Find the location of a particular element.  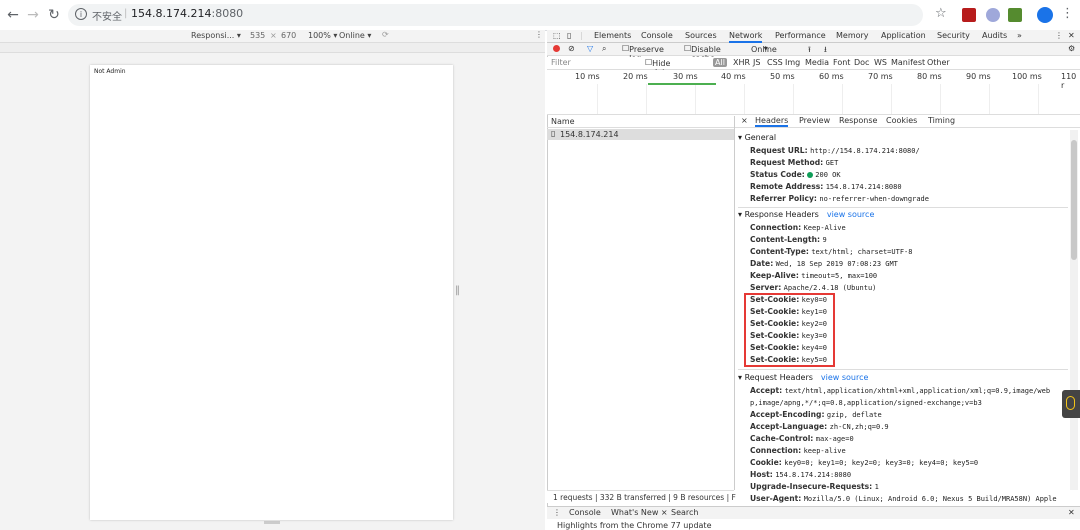

tab-timing: Timing is located at coordinates (941, 120).